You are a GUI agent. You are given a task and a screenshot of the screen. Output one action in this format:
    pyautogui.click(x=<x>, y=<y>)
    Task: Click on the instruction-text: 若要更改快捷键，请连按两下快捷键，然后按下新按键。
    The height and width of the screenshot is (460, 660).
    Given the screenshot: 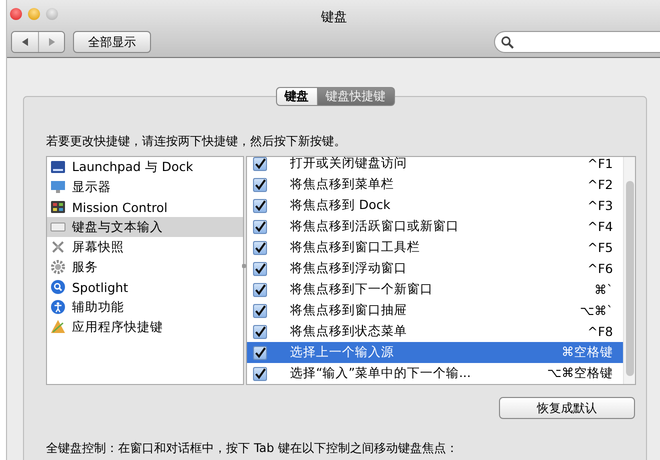 What is the action you would take?
    pyautogui.click(x=196, y=141)
    